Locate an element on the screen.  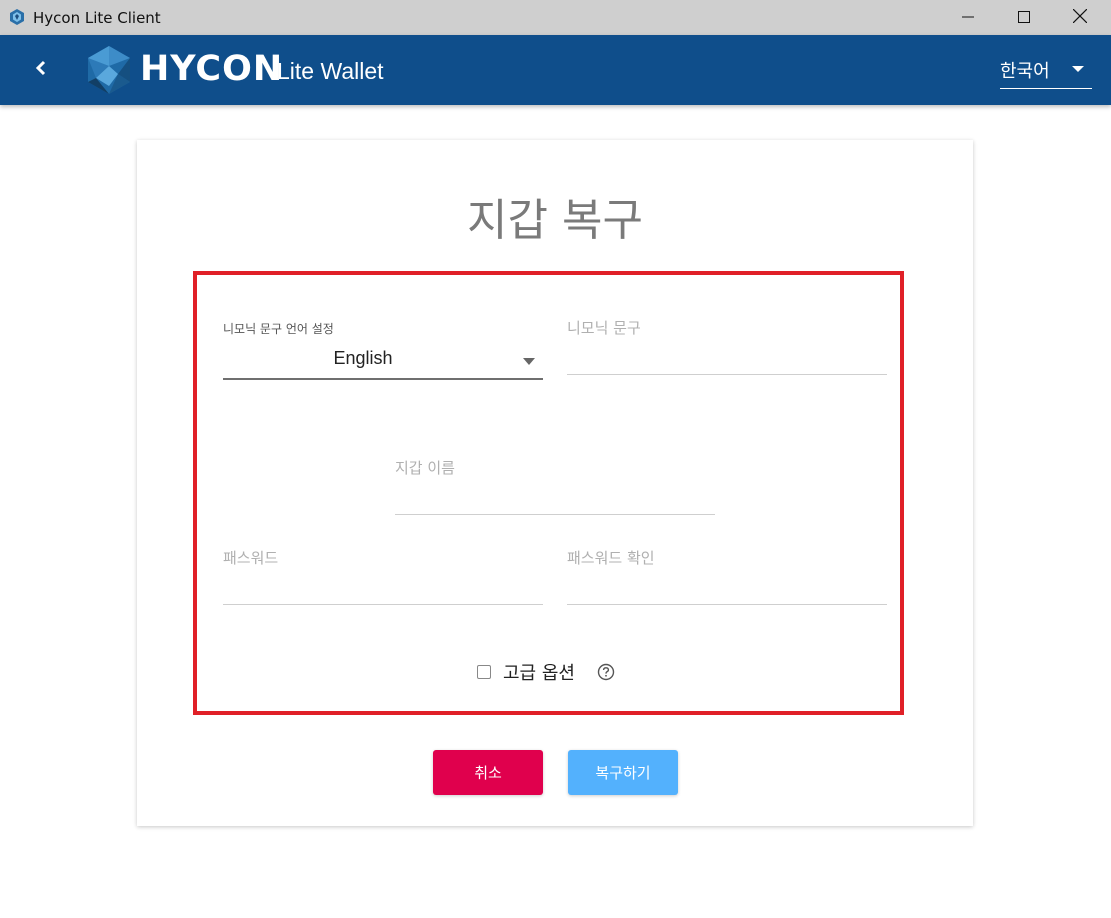
password-confirm-label: 패스워드 확인 is located at coordinates (611, 558).